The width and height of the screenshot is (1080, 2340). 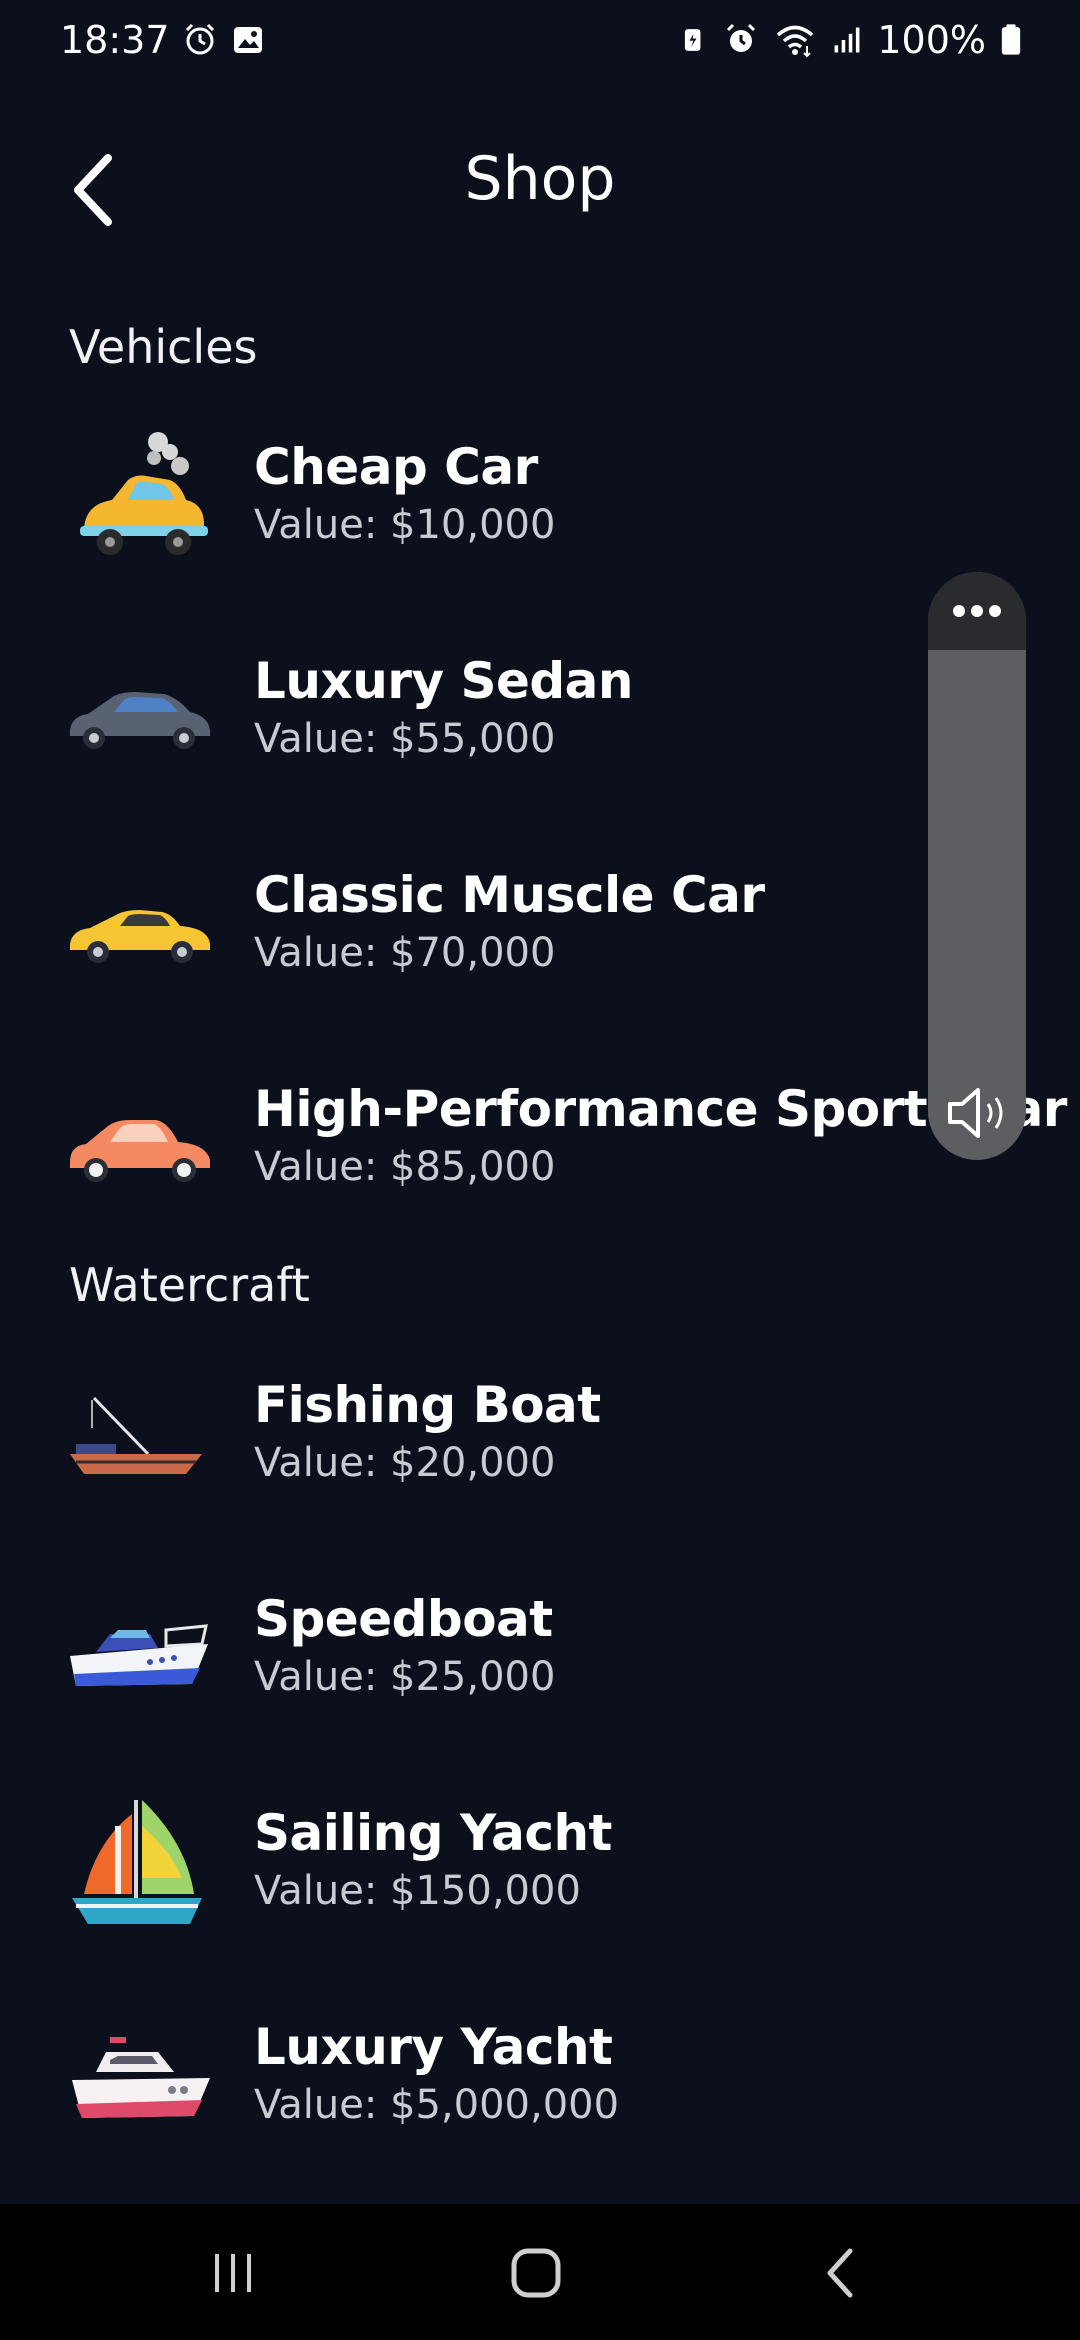 I want to click on item-value: Value: $55,000, so click(x=405, y=739).